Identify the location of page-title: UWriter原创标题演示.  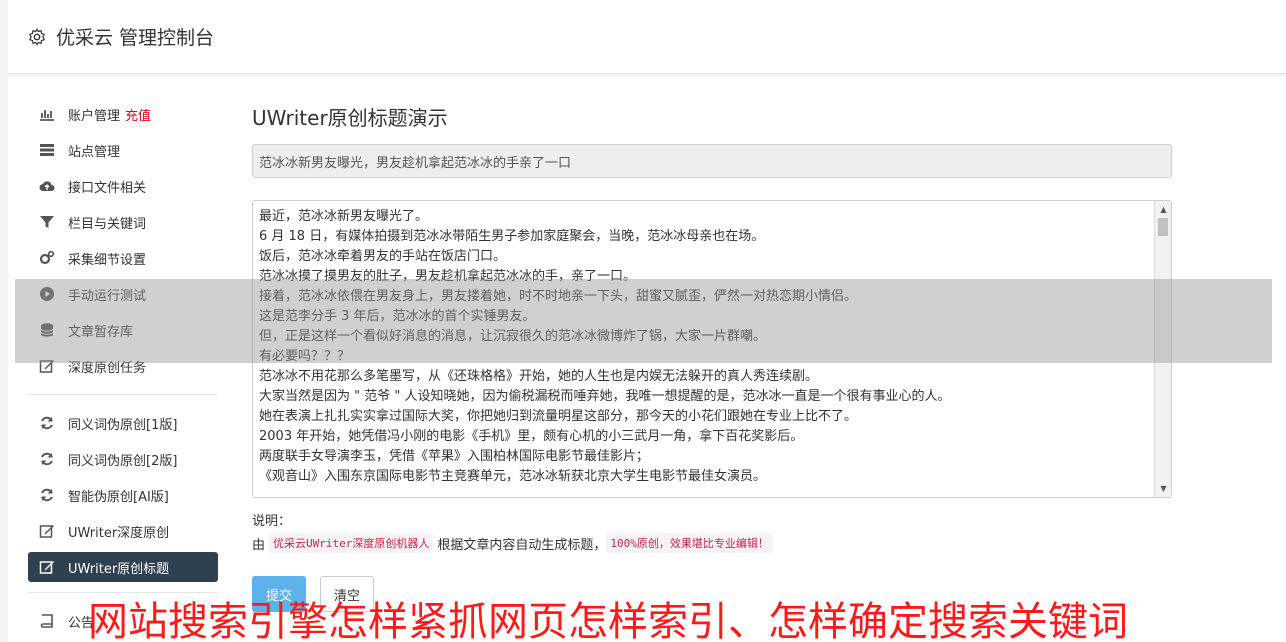
(350, 118).